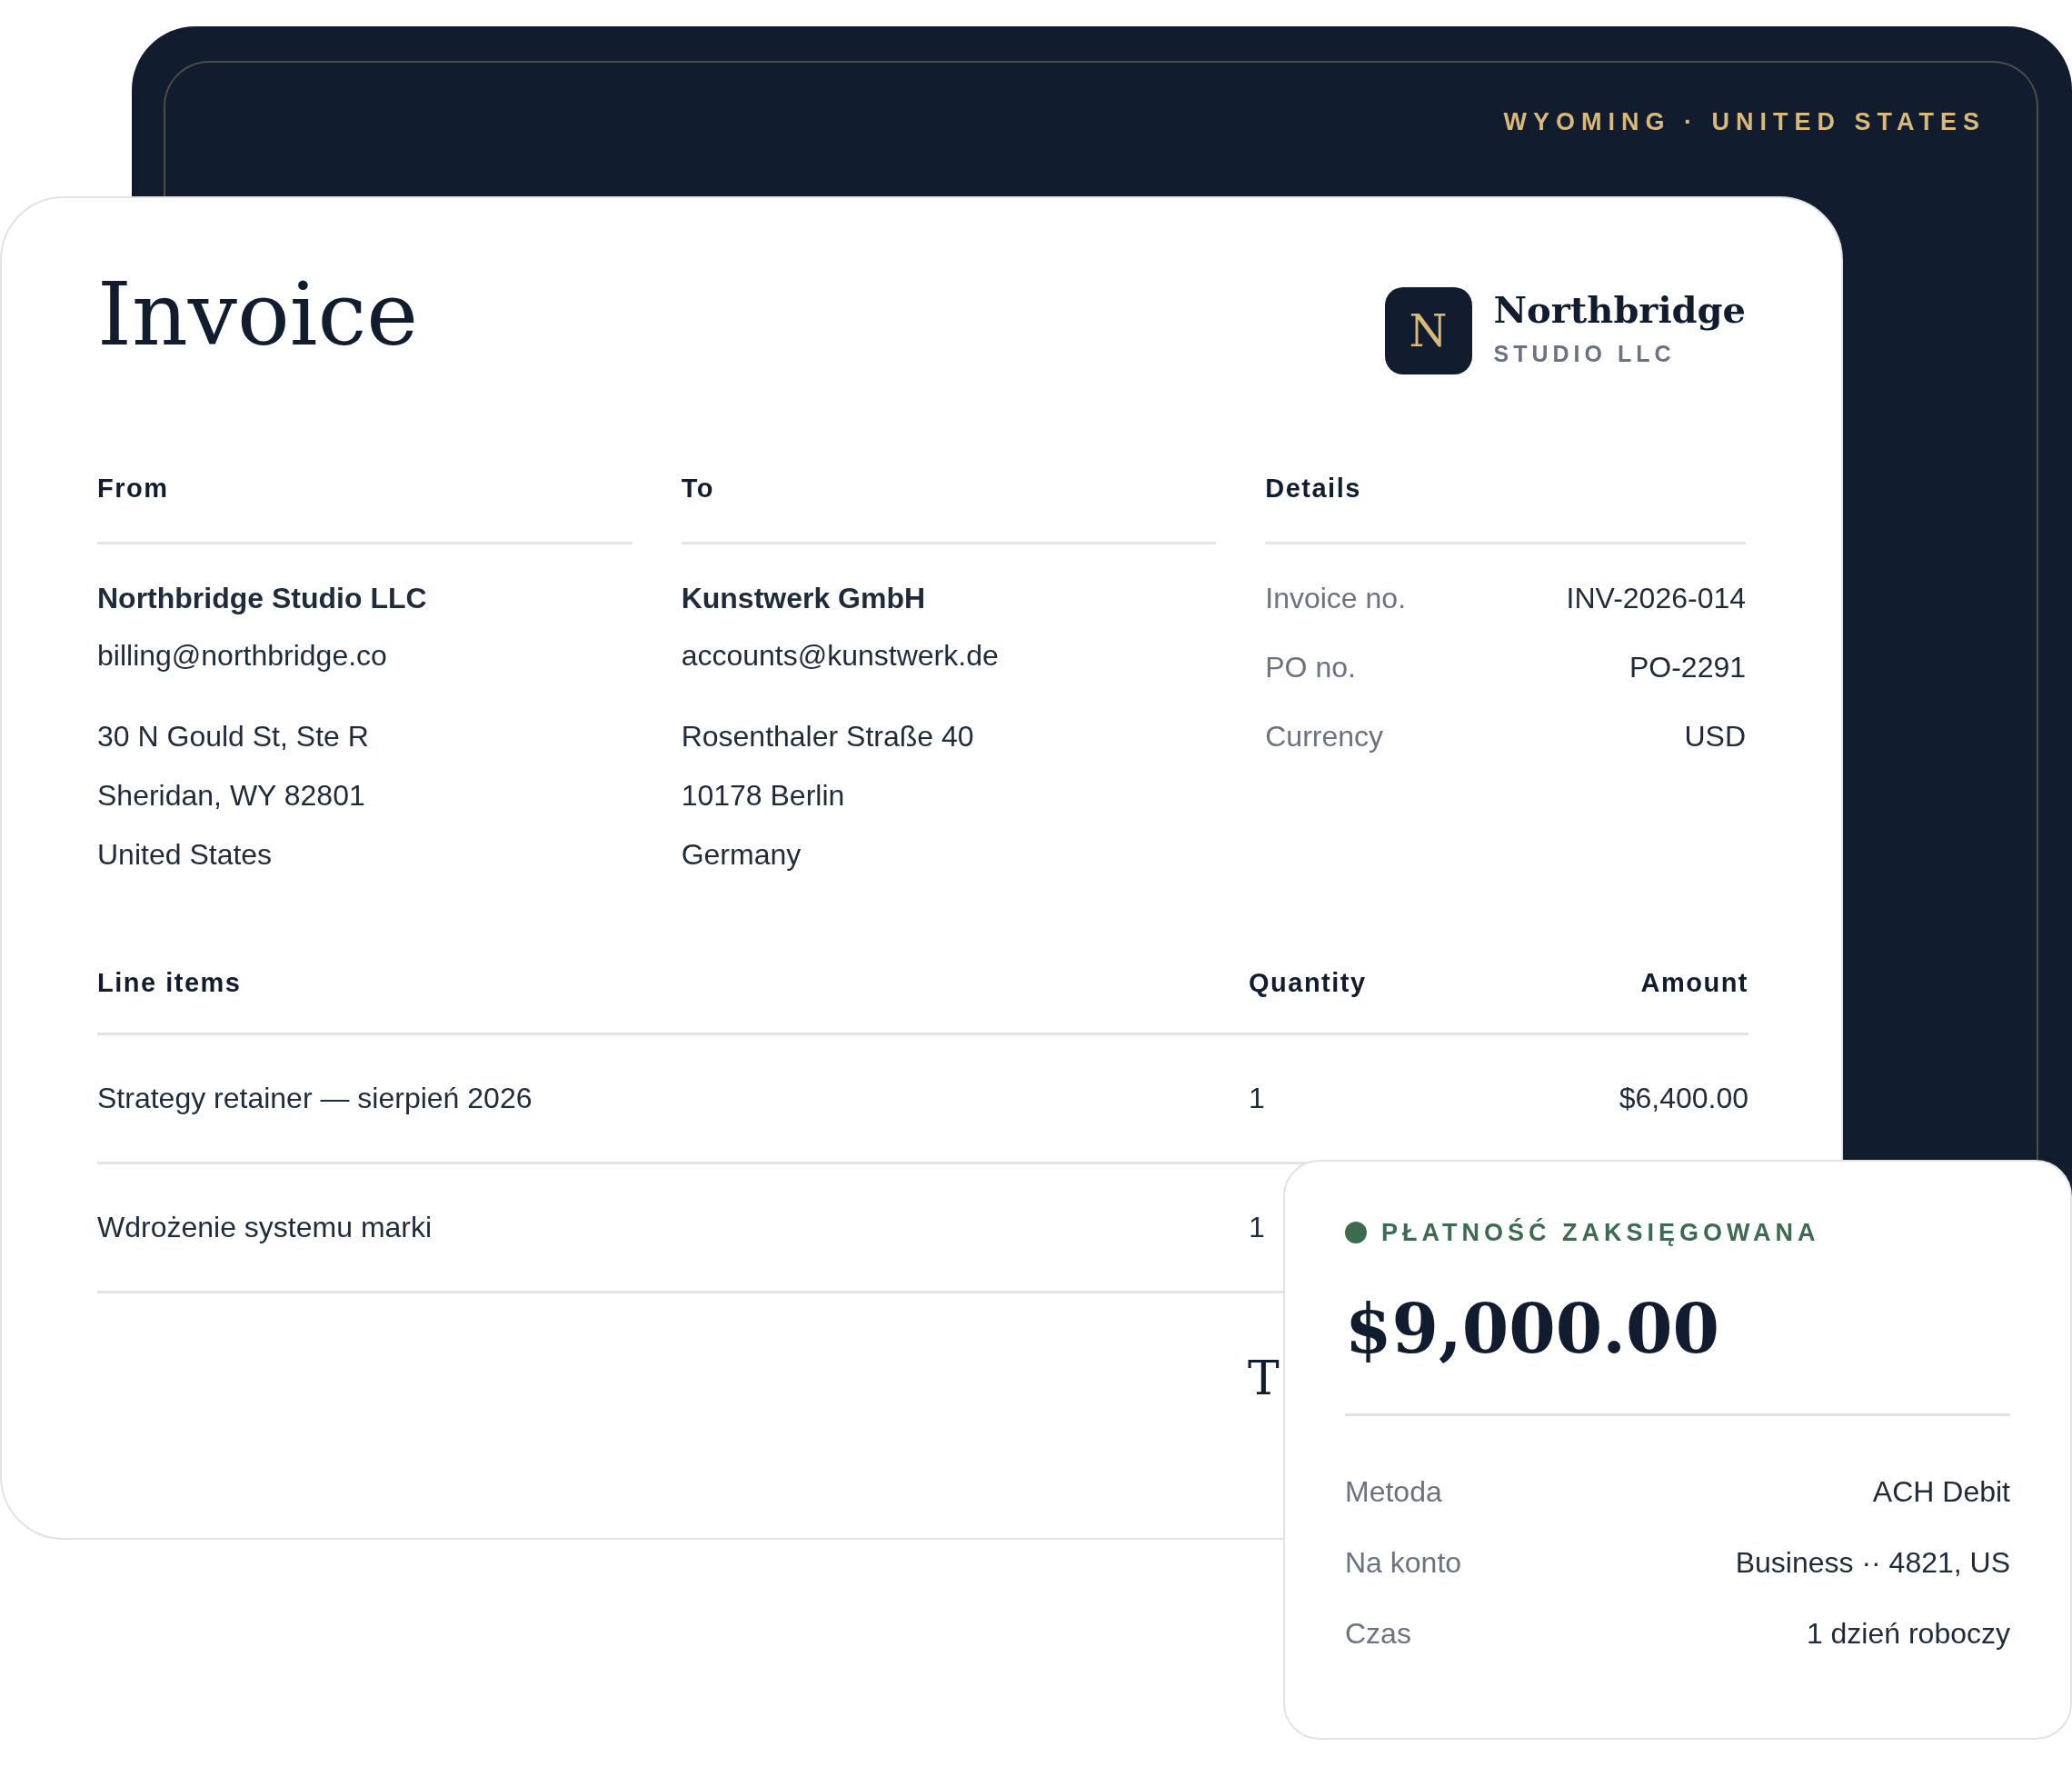  What do you see at coordinates (741, 855) in the screenshot?
I see `address-line: Germany` at bounding box center [741, 855].